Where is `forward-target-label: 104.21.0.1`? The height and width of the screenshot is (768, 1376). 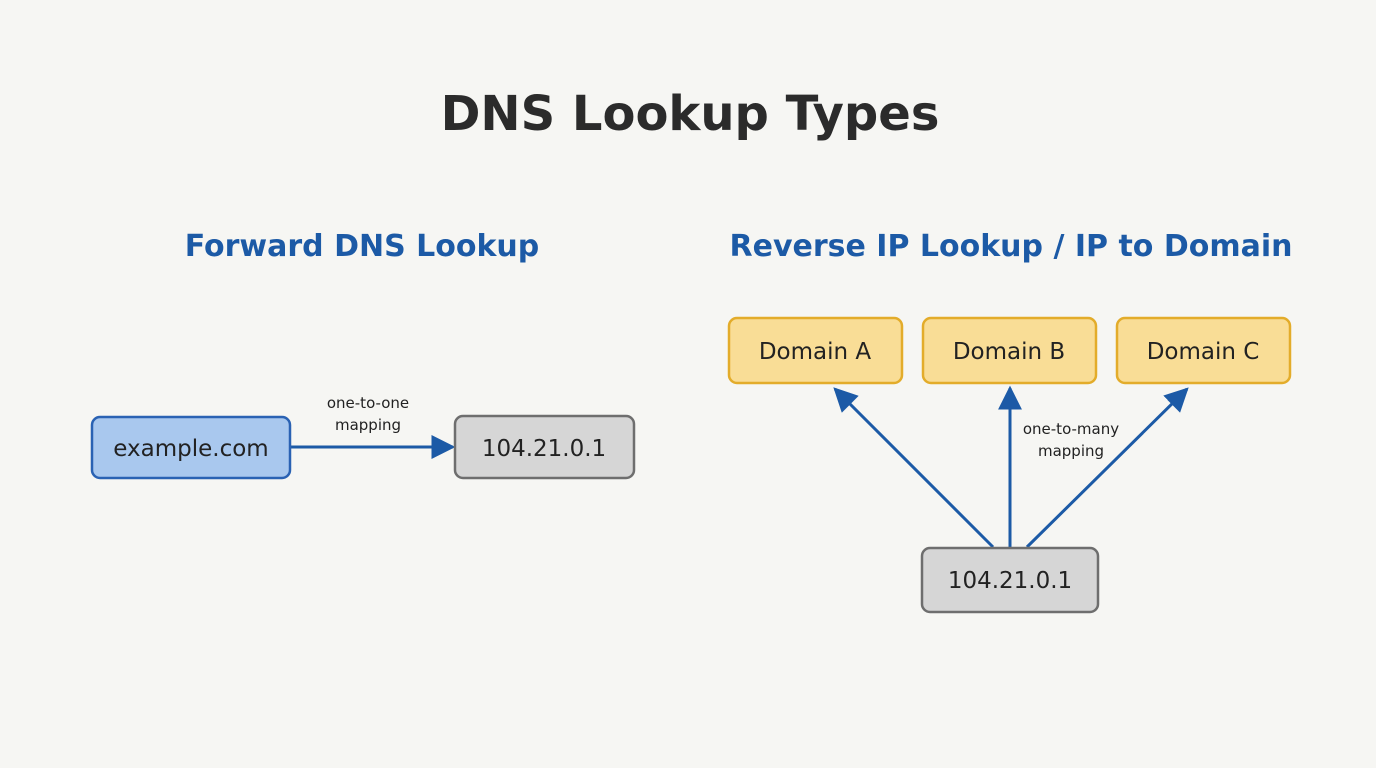
forward-target-label: 104.21.0.1 is located at coordinates (544, 449).